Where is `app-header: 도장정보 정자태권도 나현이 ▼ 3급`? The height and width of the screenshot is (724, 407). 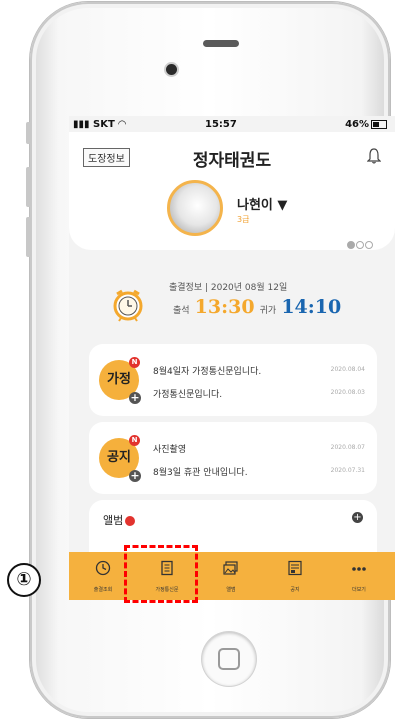
app-header: 도장정보 정자태권도 나현이 ▼ 3급 is located at coordinates (232, 191).